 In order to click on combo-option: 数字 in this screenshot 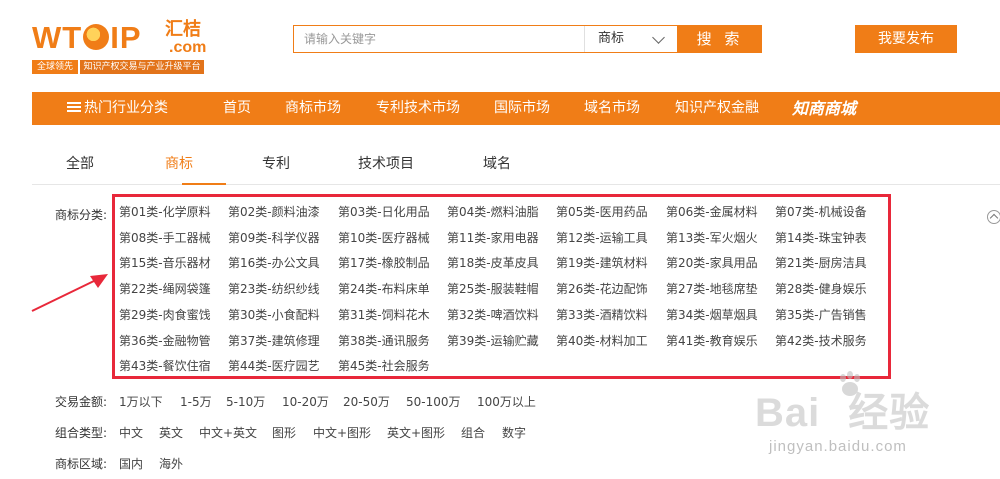, I will do `click(514, 433)`.